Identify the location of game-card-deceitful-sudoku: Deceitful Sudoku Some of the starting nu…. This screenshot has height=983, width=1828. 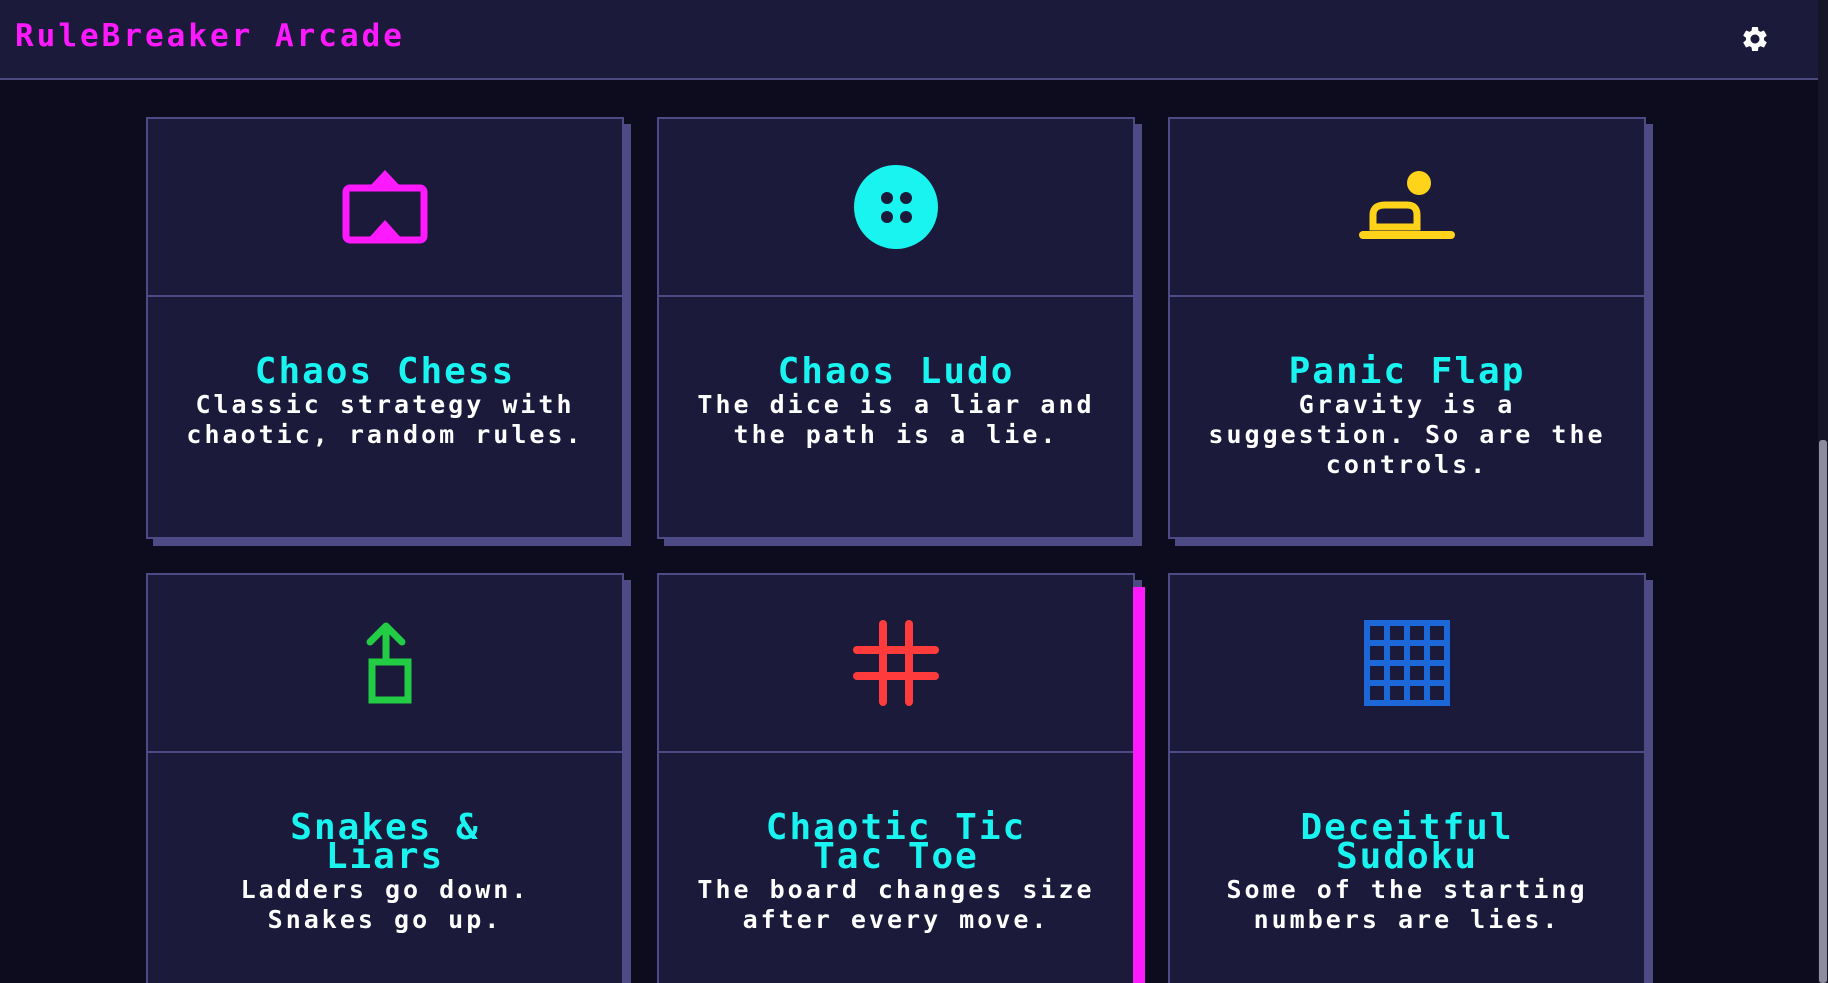
(1407, 778).